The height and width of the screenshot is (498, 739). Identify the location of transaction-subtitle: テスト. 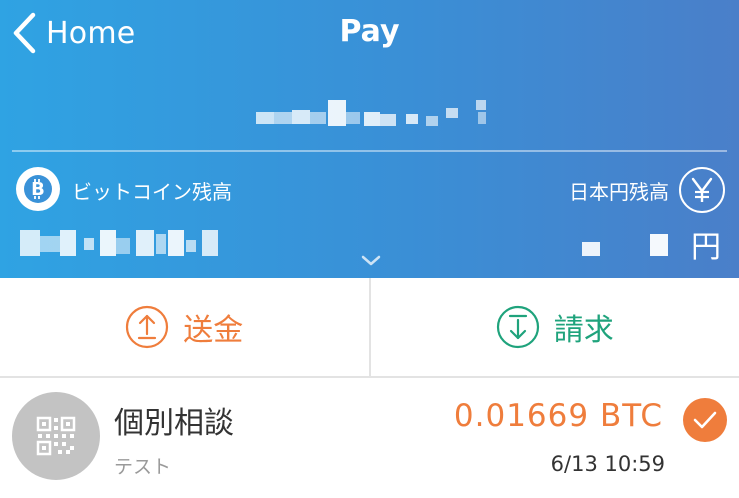
(143, 467).